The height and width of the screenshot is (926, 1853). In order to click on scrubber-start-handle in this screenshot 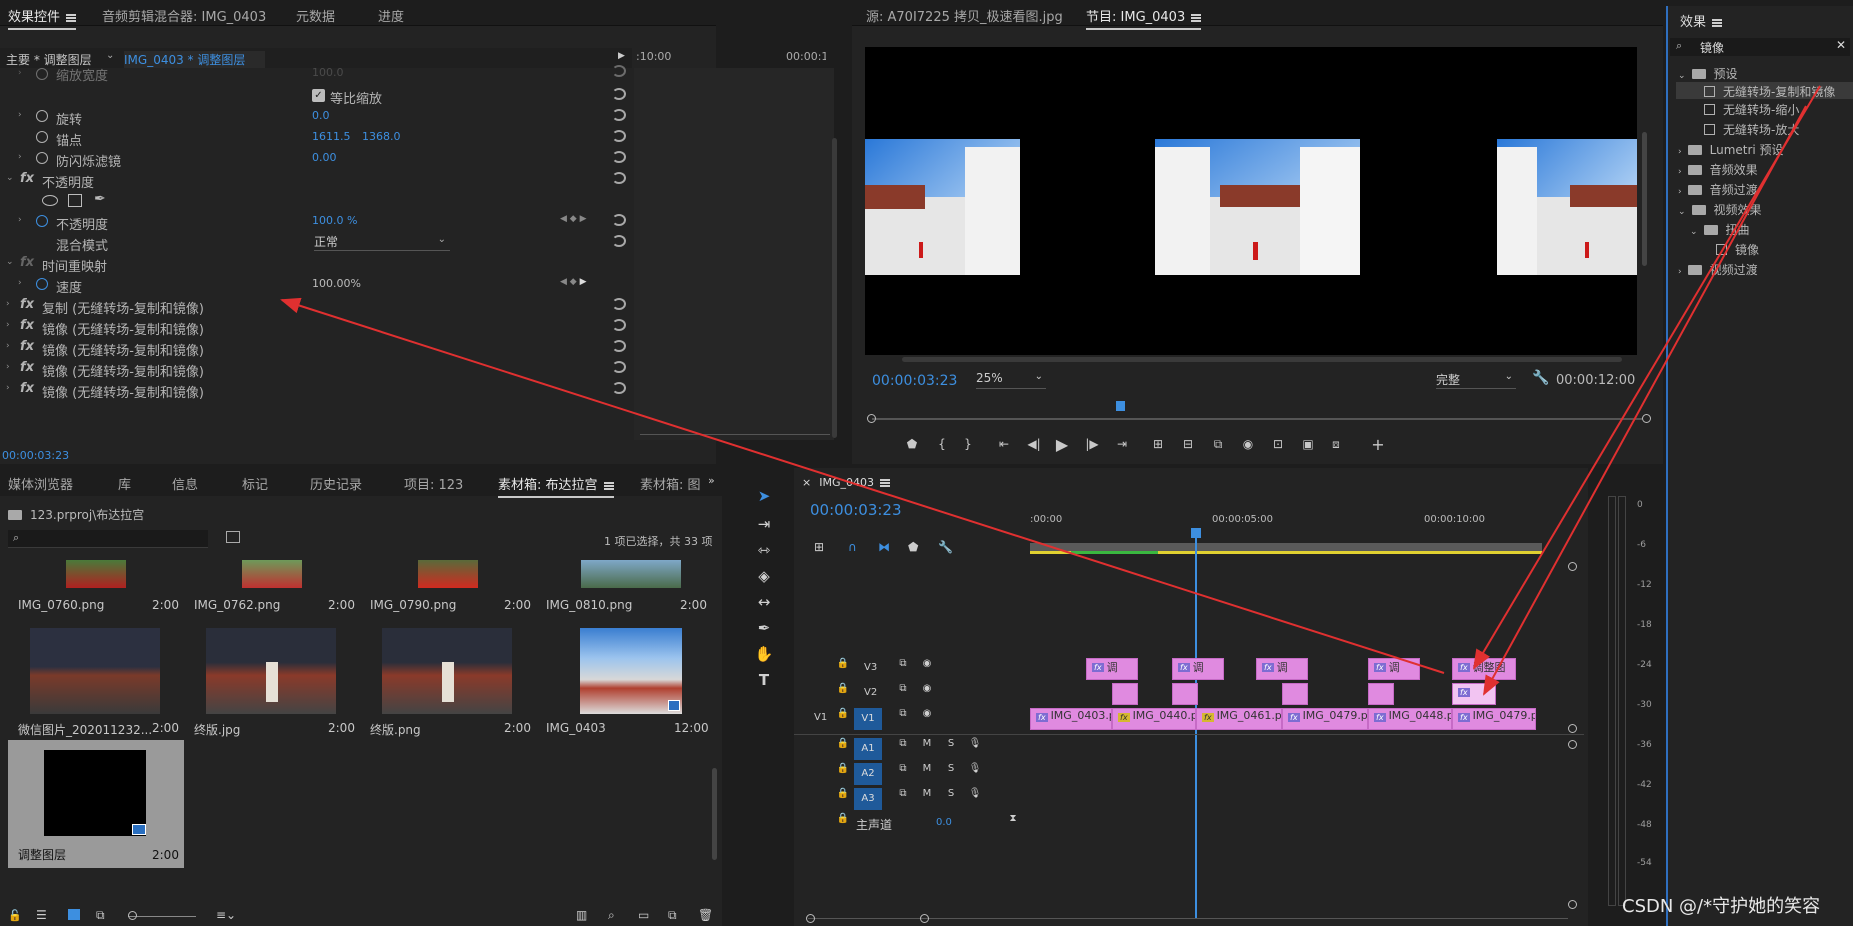, I will do `click(871, 418)`.